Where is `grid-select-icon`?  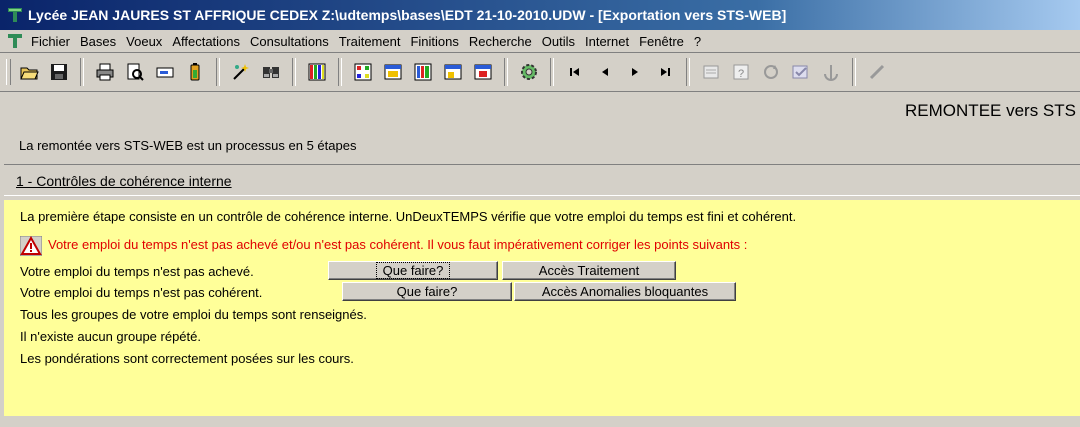
grid-select-icon is located at coordinates (453, 72).